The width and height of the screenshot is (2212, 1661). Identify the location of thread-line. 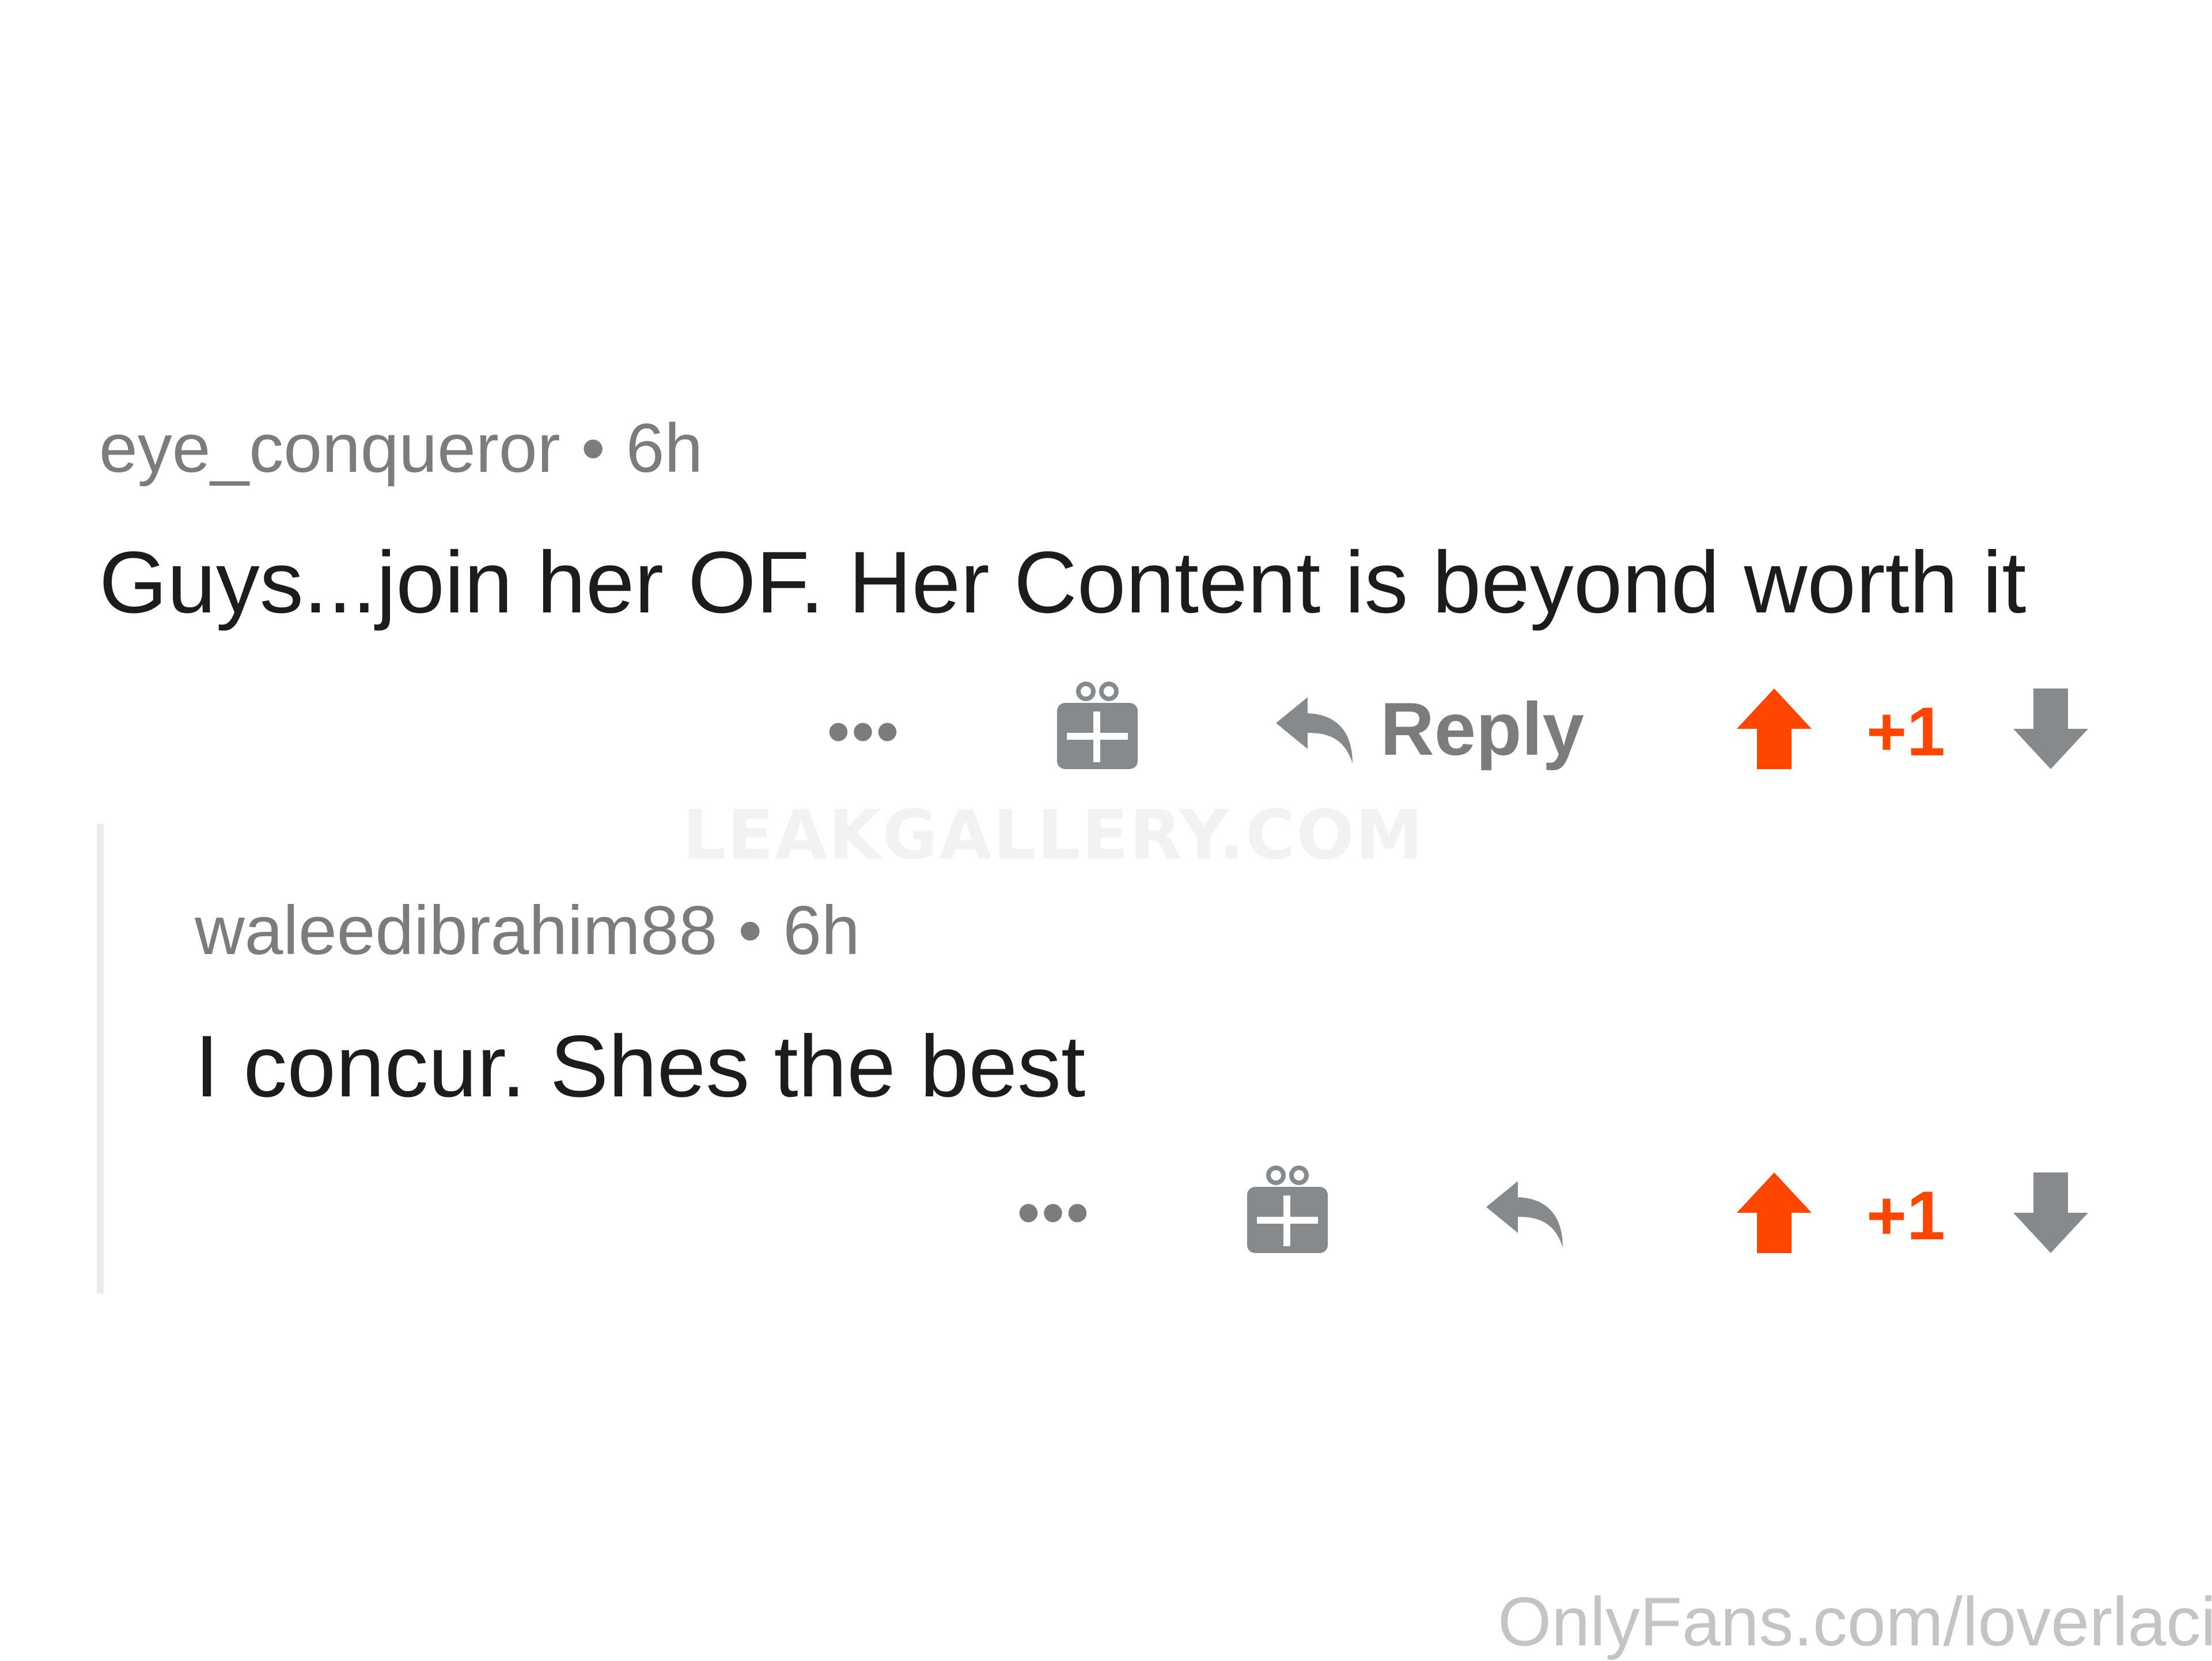
(100, 1058).